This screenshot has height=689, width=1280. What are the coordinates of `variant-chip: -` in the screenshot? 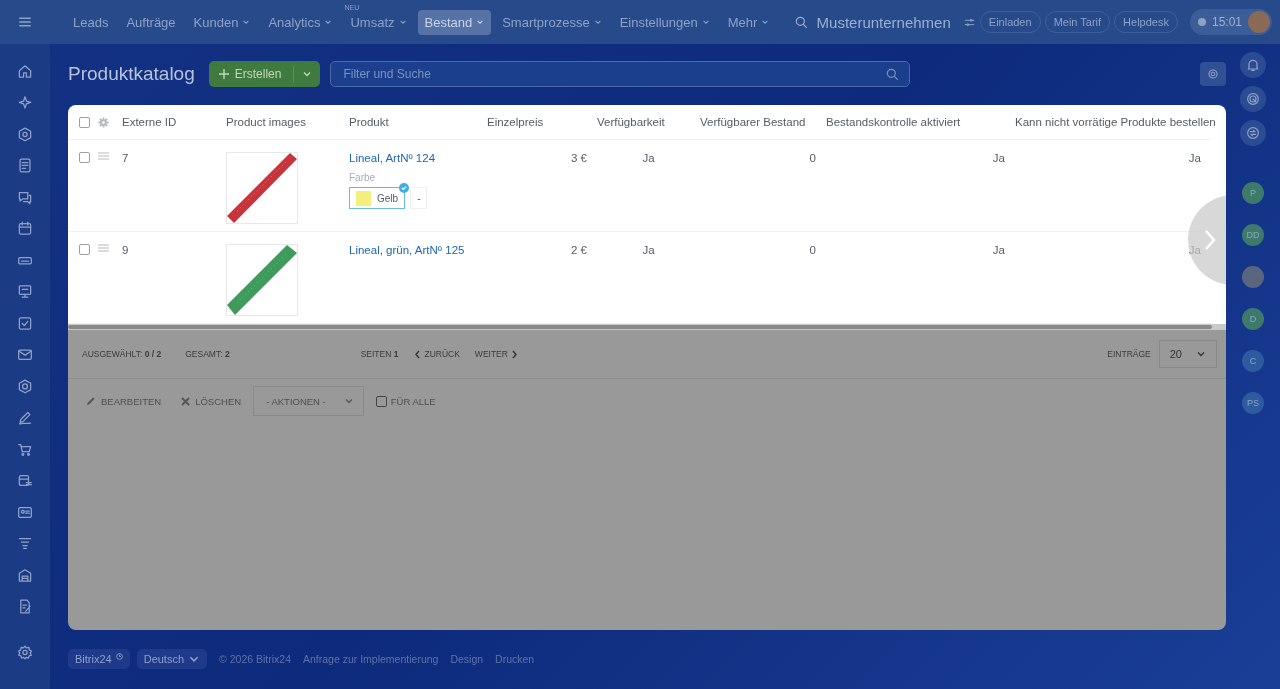 It's located at (419, 198).